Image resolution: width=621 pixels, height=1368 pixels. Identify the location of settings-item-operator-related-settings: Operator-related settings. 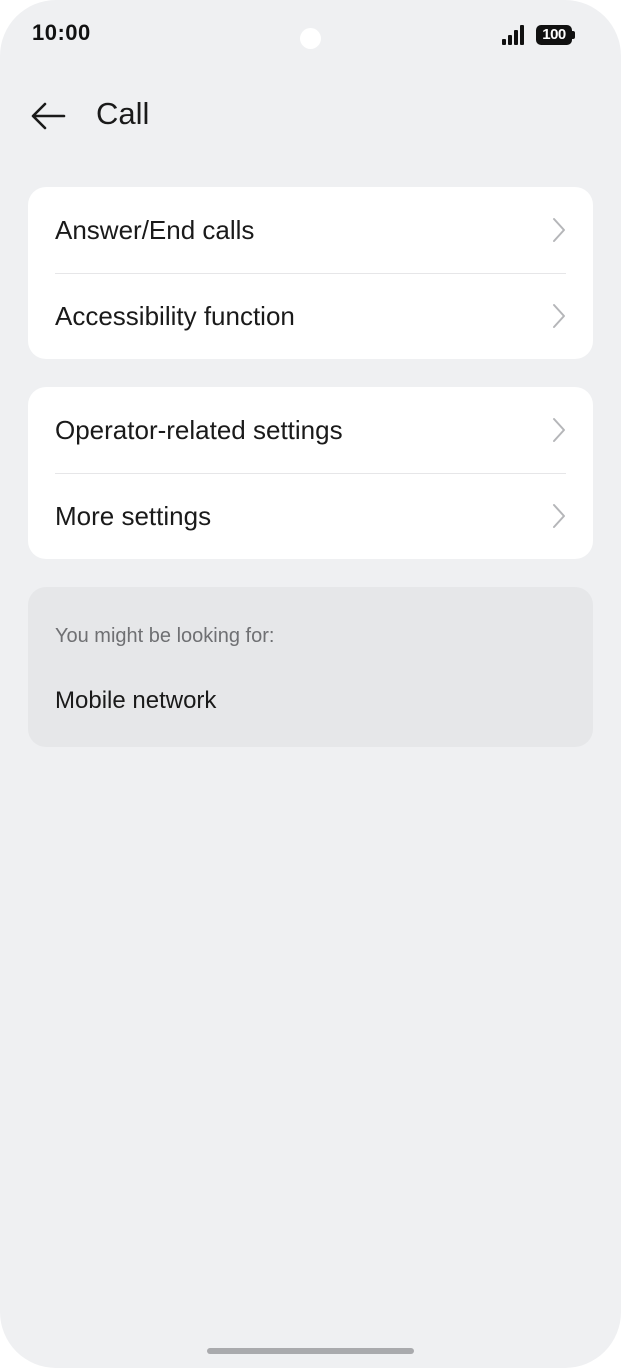
(310, 430).